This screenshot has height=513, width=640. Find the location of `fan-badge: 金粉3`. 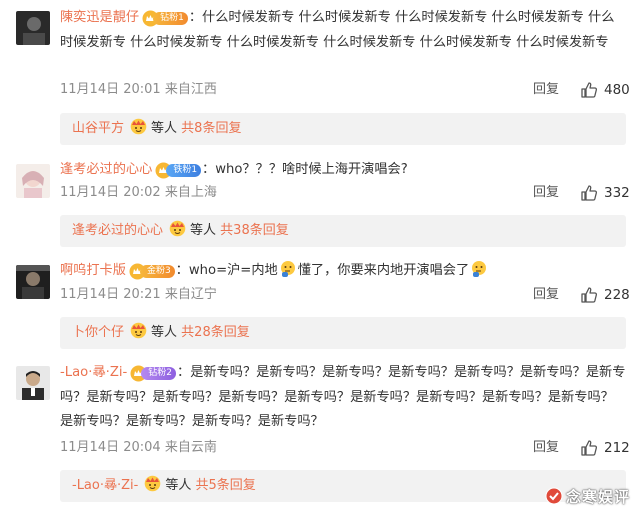

fan-badge: 金粉3 is located at coordinates (152, 271).